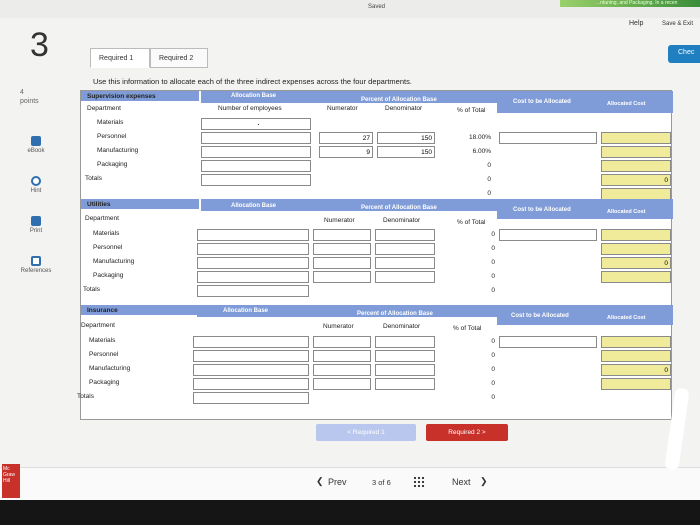  I want to click on grid-icon, so click(419, 482).